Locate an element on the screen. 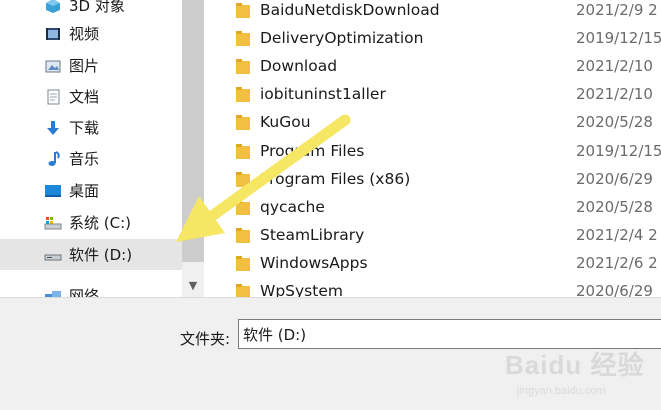 The width and height of the screenshot is (661, 410). file-name: BaiduNetdiskDownload is located at coordinates (350, 10).